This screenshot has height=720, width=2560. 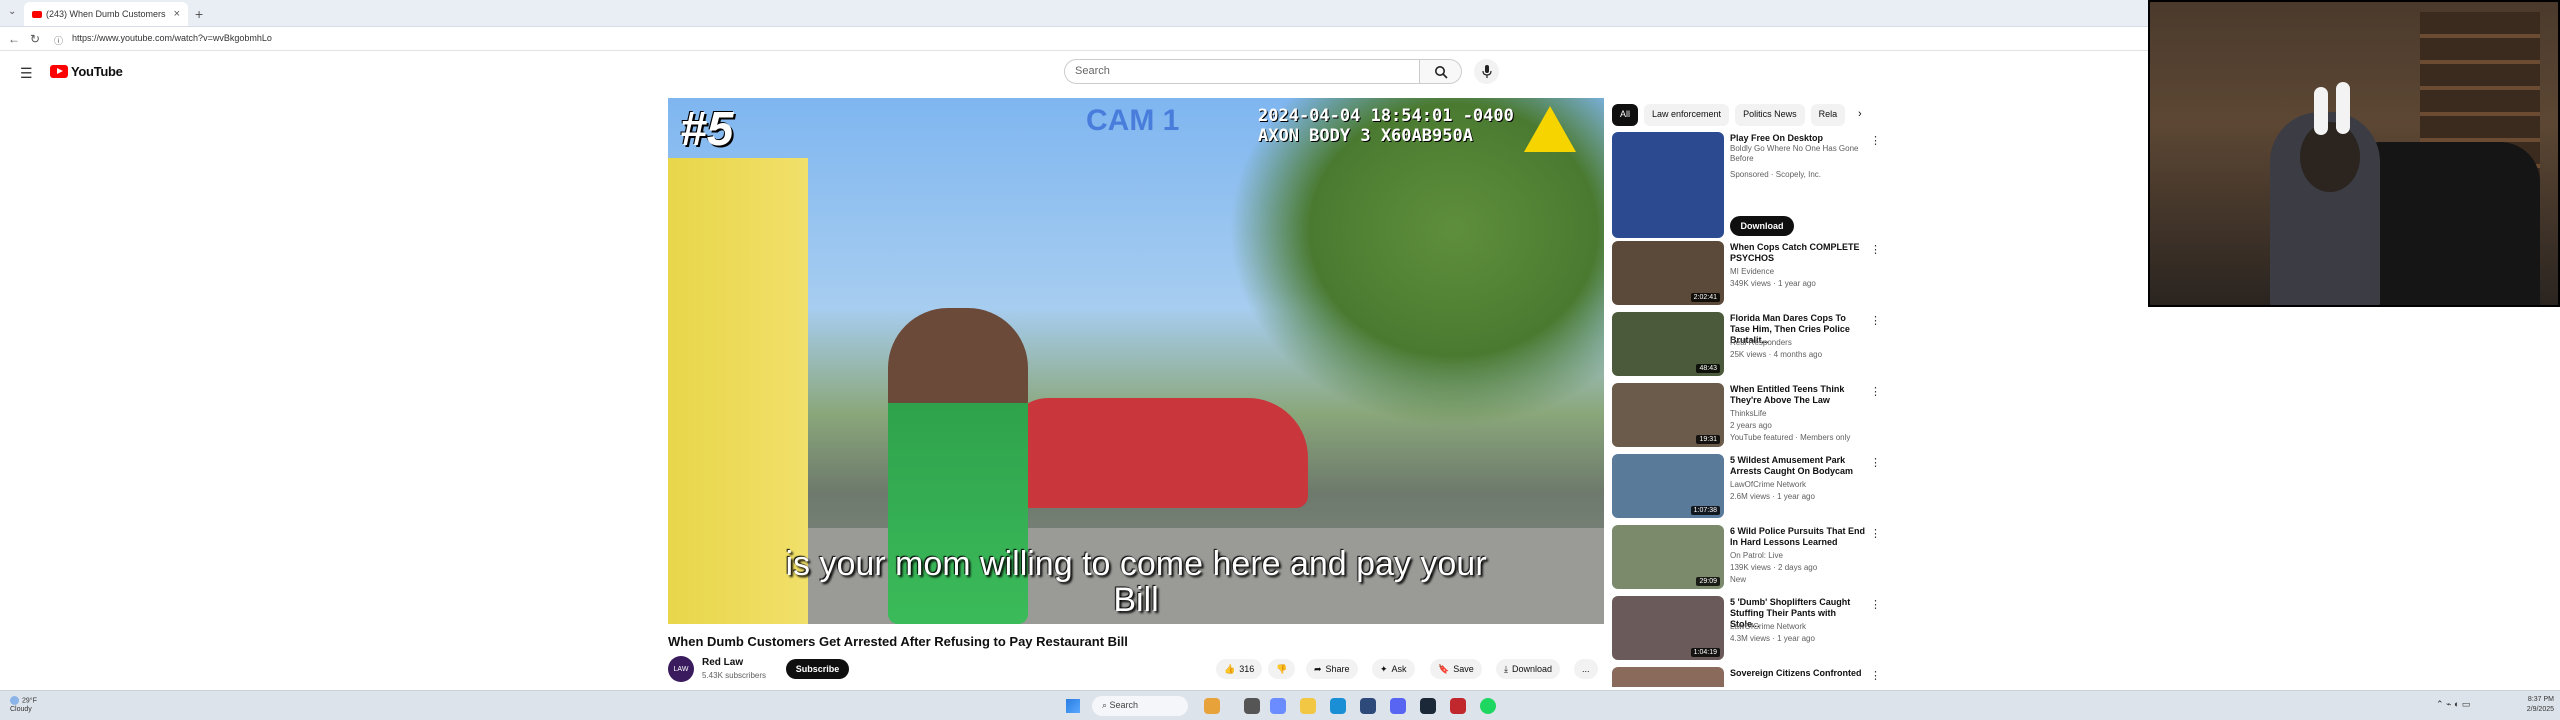 What do you see at coordinates (2540, 699) in the screenshot?
I see `clock-time: 8:37 PM` at bounding box center [2540, 699].